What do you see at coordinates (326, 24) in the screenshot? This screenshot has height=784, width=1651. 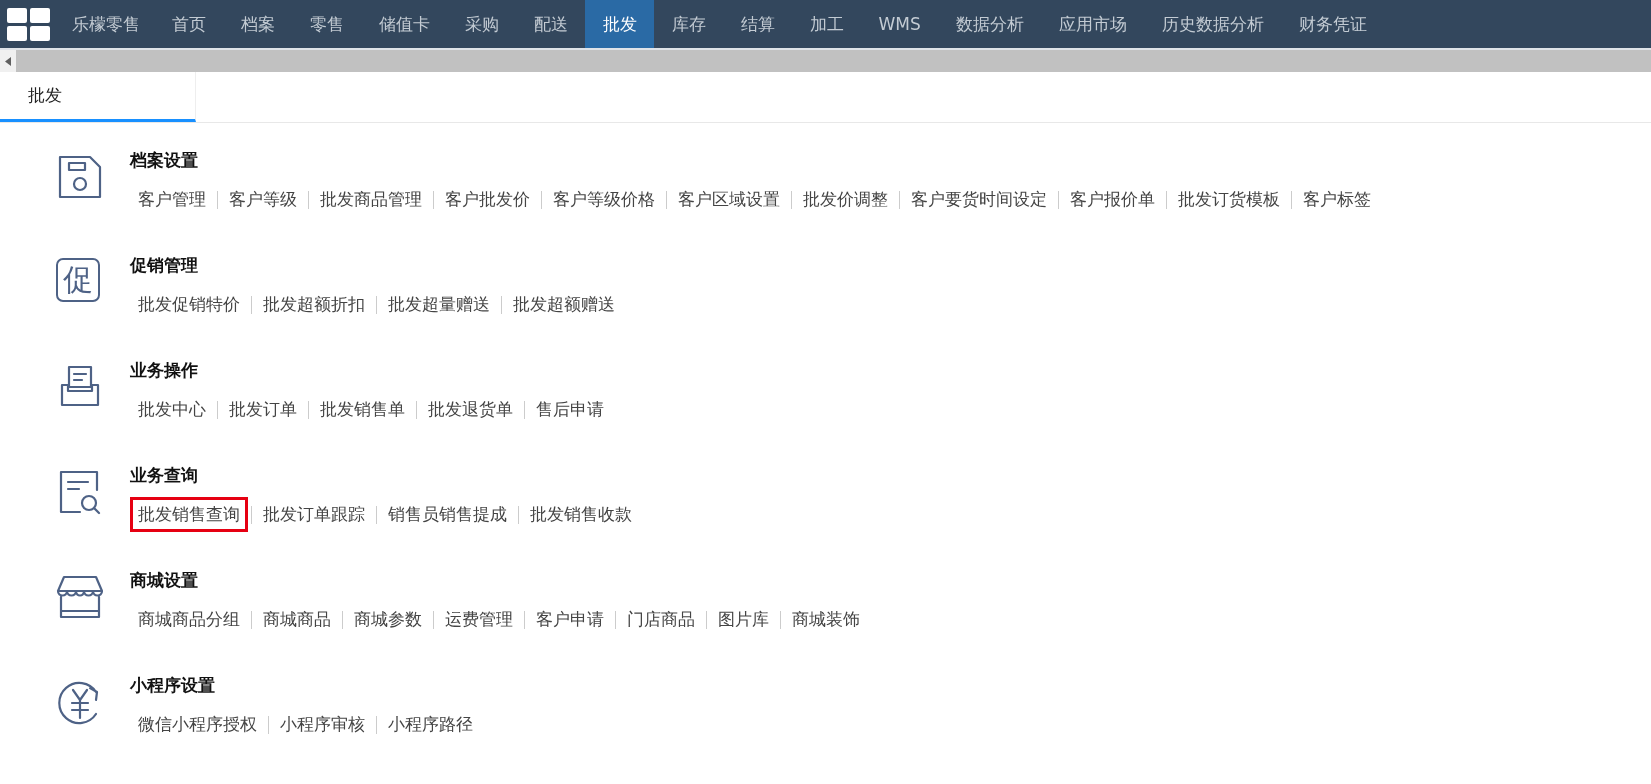 I see `nav-tab: 零售` at bounding box center [326, 24].